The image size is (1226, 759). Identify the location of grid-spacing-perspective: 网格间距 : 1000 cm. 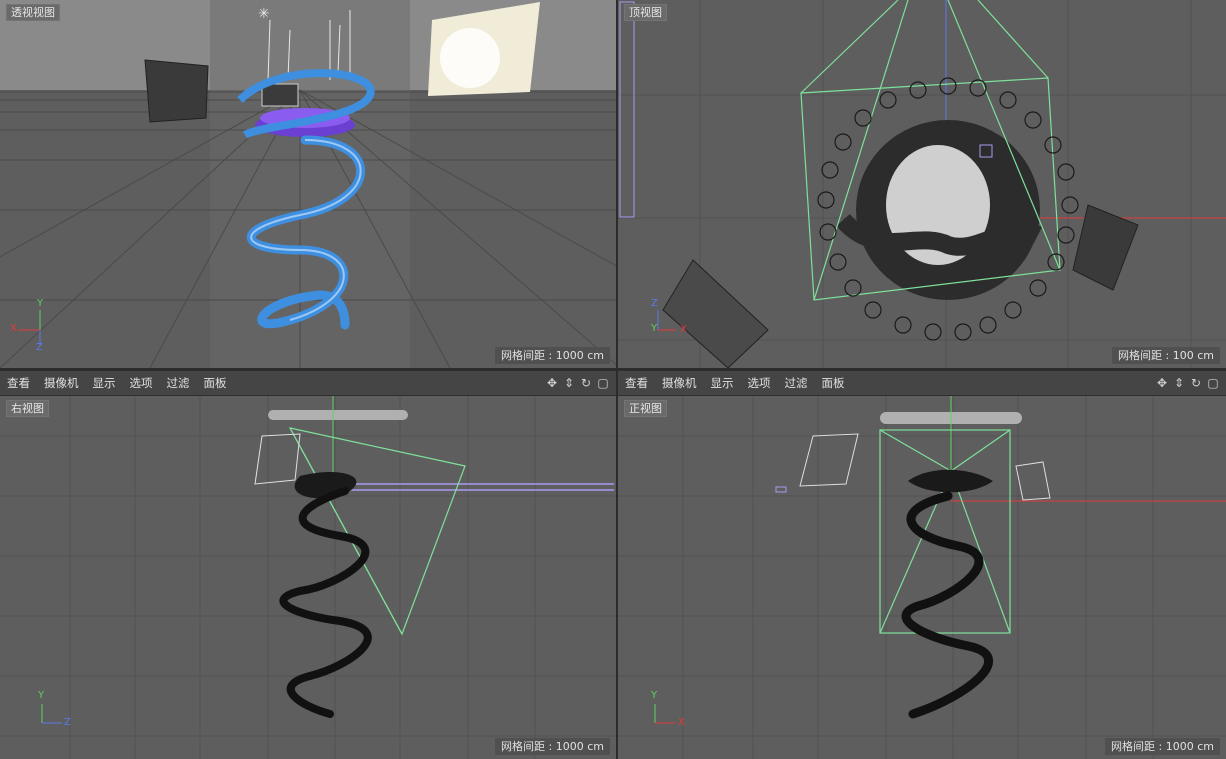
(552, 355).